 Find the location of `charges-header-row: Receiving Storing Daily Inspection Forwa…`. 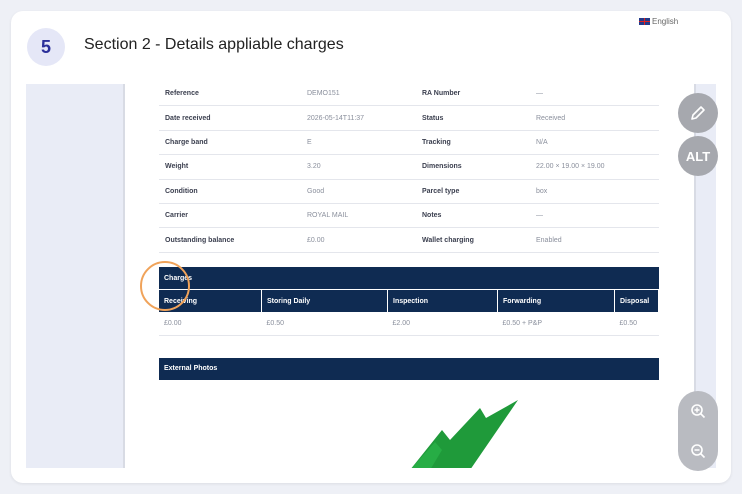

charges-header-row: Receiving Storing Daily Inspection Forwa… is located at coordinates (409, 300).